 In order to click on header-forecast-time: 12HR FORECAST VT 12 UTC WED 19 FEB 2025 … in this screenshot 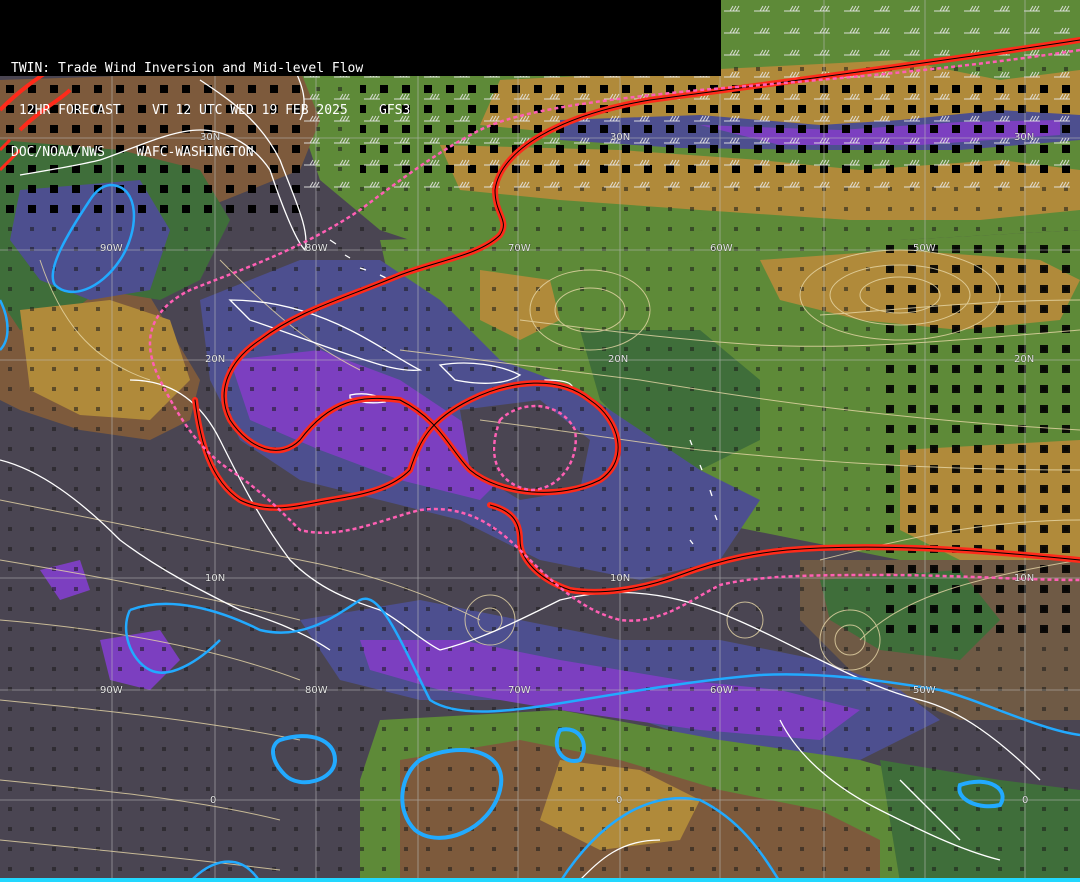, I will do `click(215, 110)`.